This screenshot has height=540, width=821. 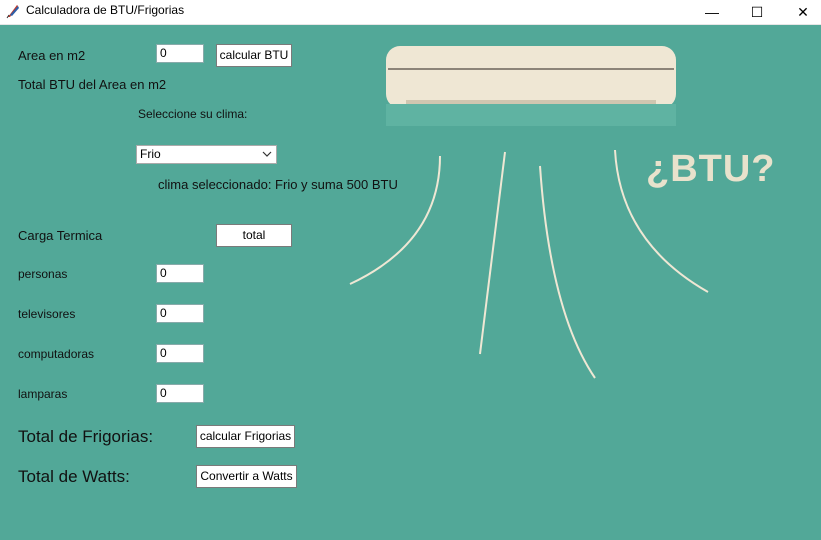 What do you see at coordinates (254, 55) in the screenshot?
I see `calcular-btu-button: calcular BTU` at bounding box center [254, 55].